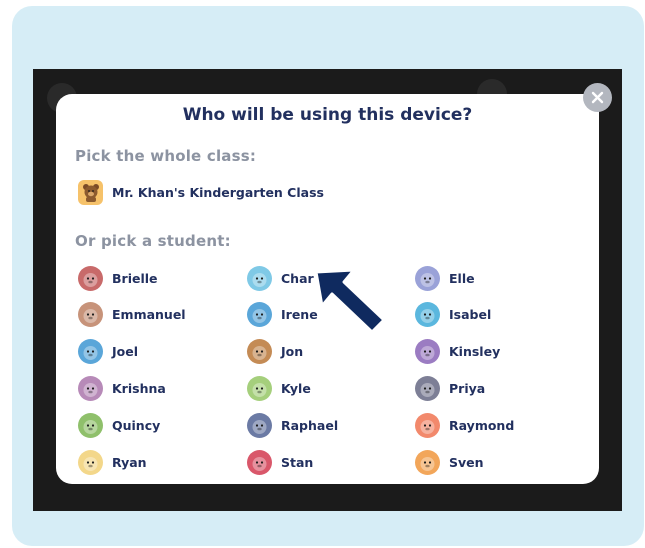 This screenshot has width=645, height=548. I want to click on student-kyle: Kyle, so click(279, 388).